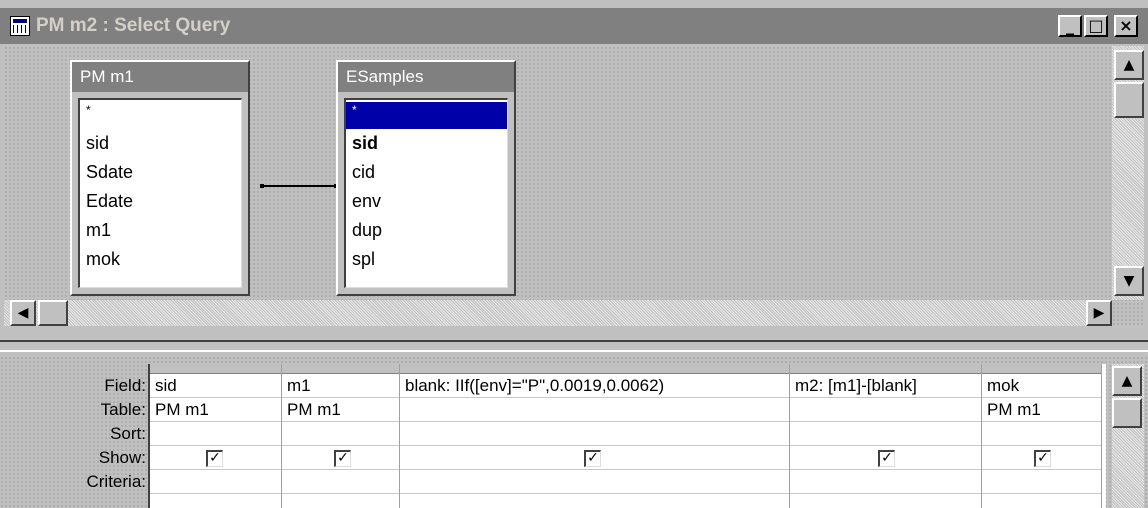 This screenshot has height=508, width=1148. What do you see at coordinates (885, 386) in the screenshot?
I see `field-cell: m2: [m1]-[blank]` at bounding box center [885, 386].